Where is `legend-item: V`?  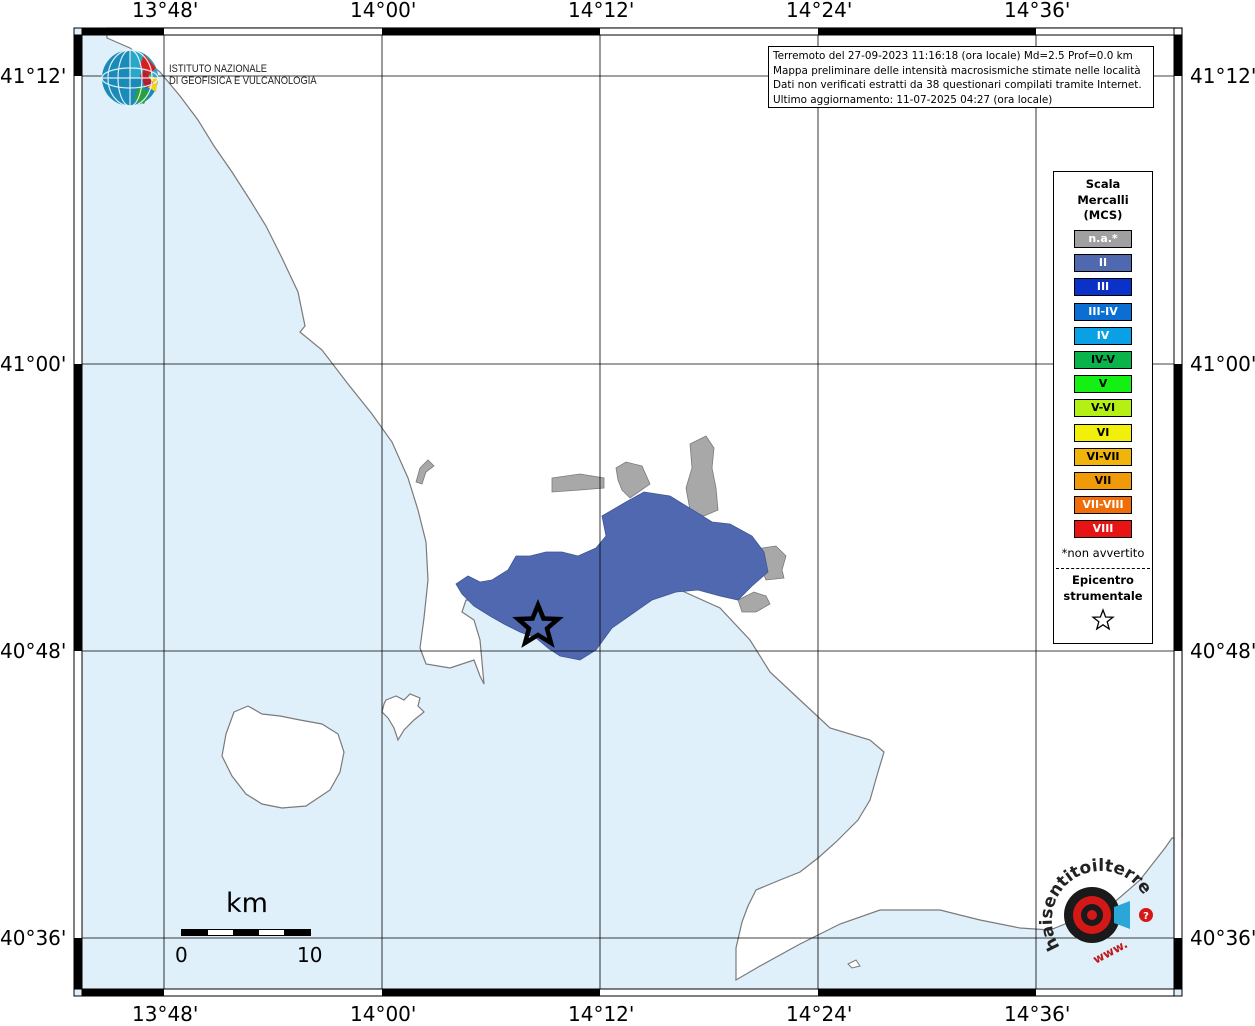 legend-item: V is located at coordinates (1103, 384).